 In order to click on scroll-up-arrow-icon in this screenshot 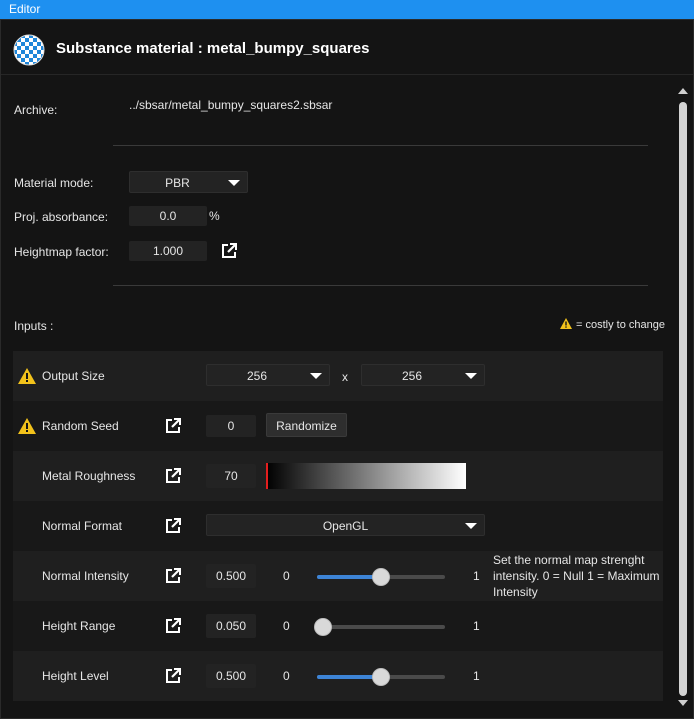, I will do `click(683, 91)`.